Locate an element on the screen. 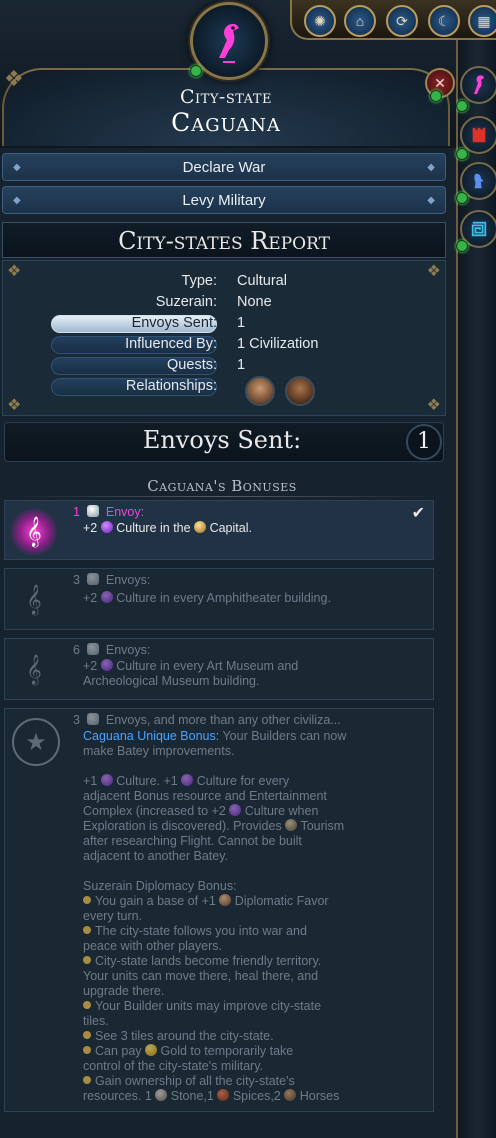 This screenshot has height=1138, width=496. levy-military-button: ◆ Levy Military ◆ is located at coordinates (224, 200).